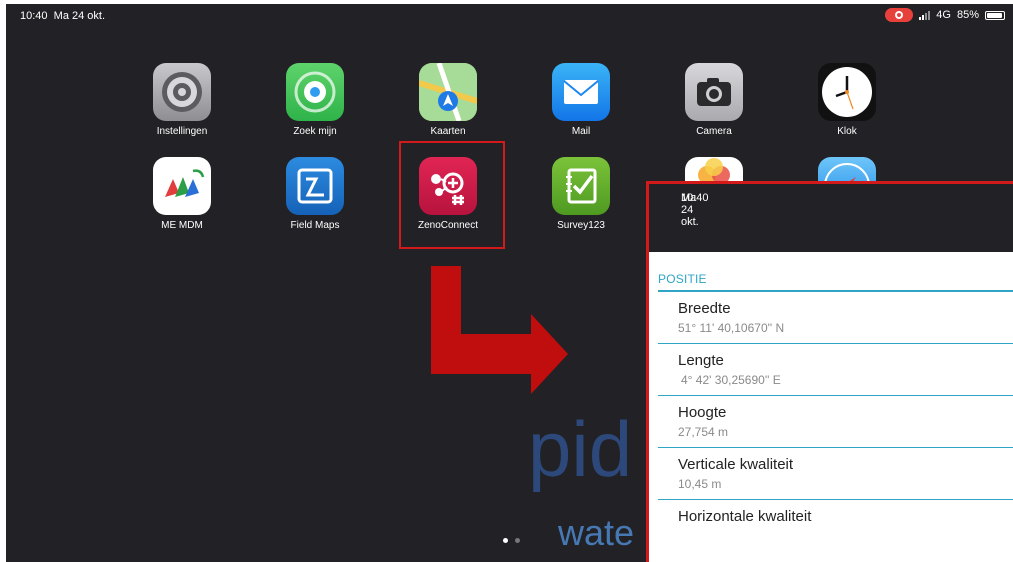 Image resolution: width=1013 pixels, height=562 pixels. I want to click on page-indicator, so click(511, 540).